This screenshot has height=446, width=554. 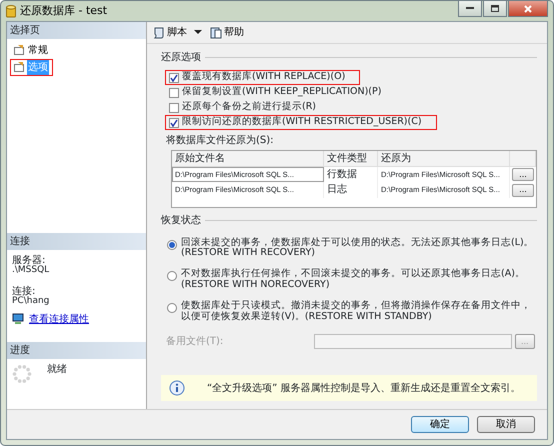 What do you see at coordinates (249, 107) in the screenshot?
I see `checkbox-label: 还原每个备份之前进行提示(R)` at bounding box center [249, 107].